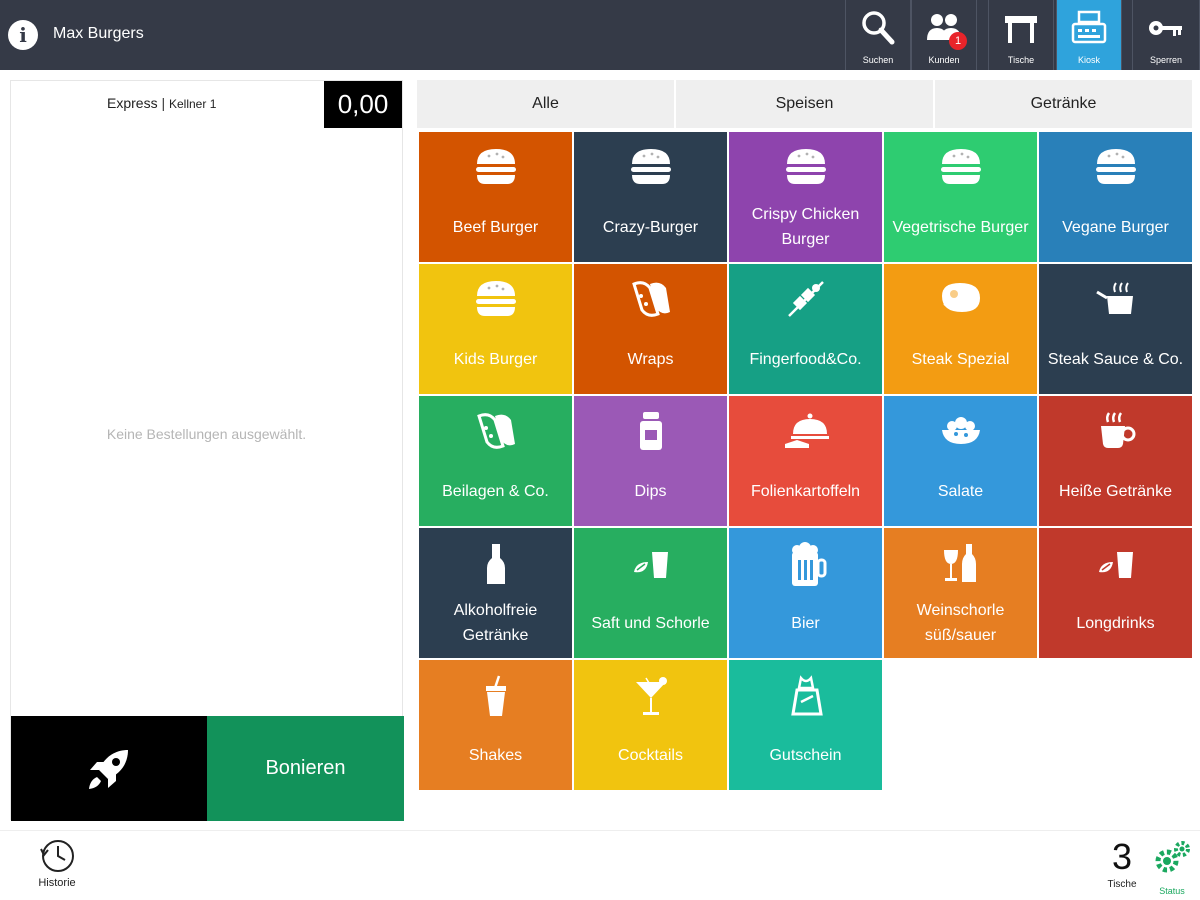  I want to click on rocket-icon, so click(108, 769).